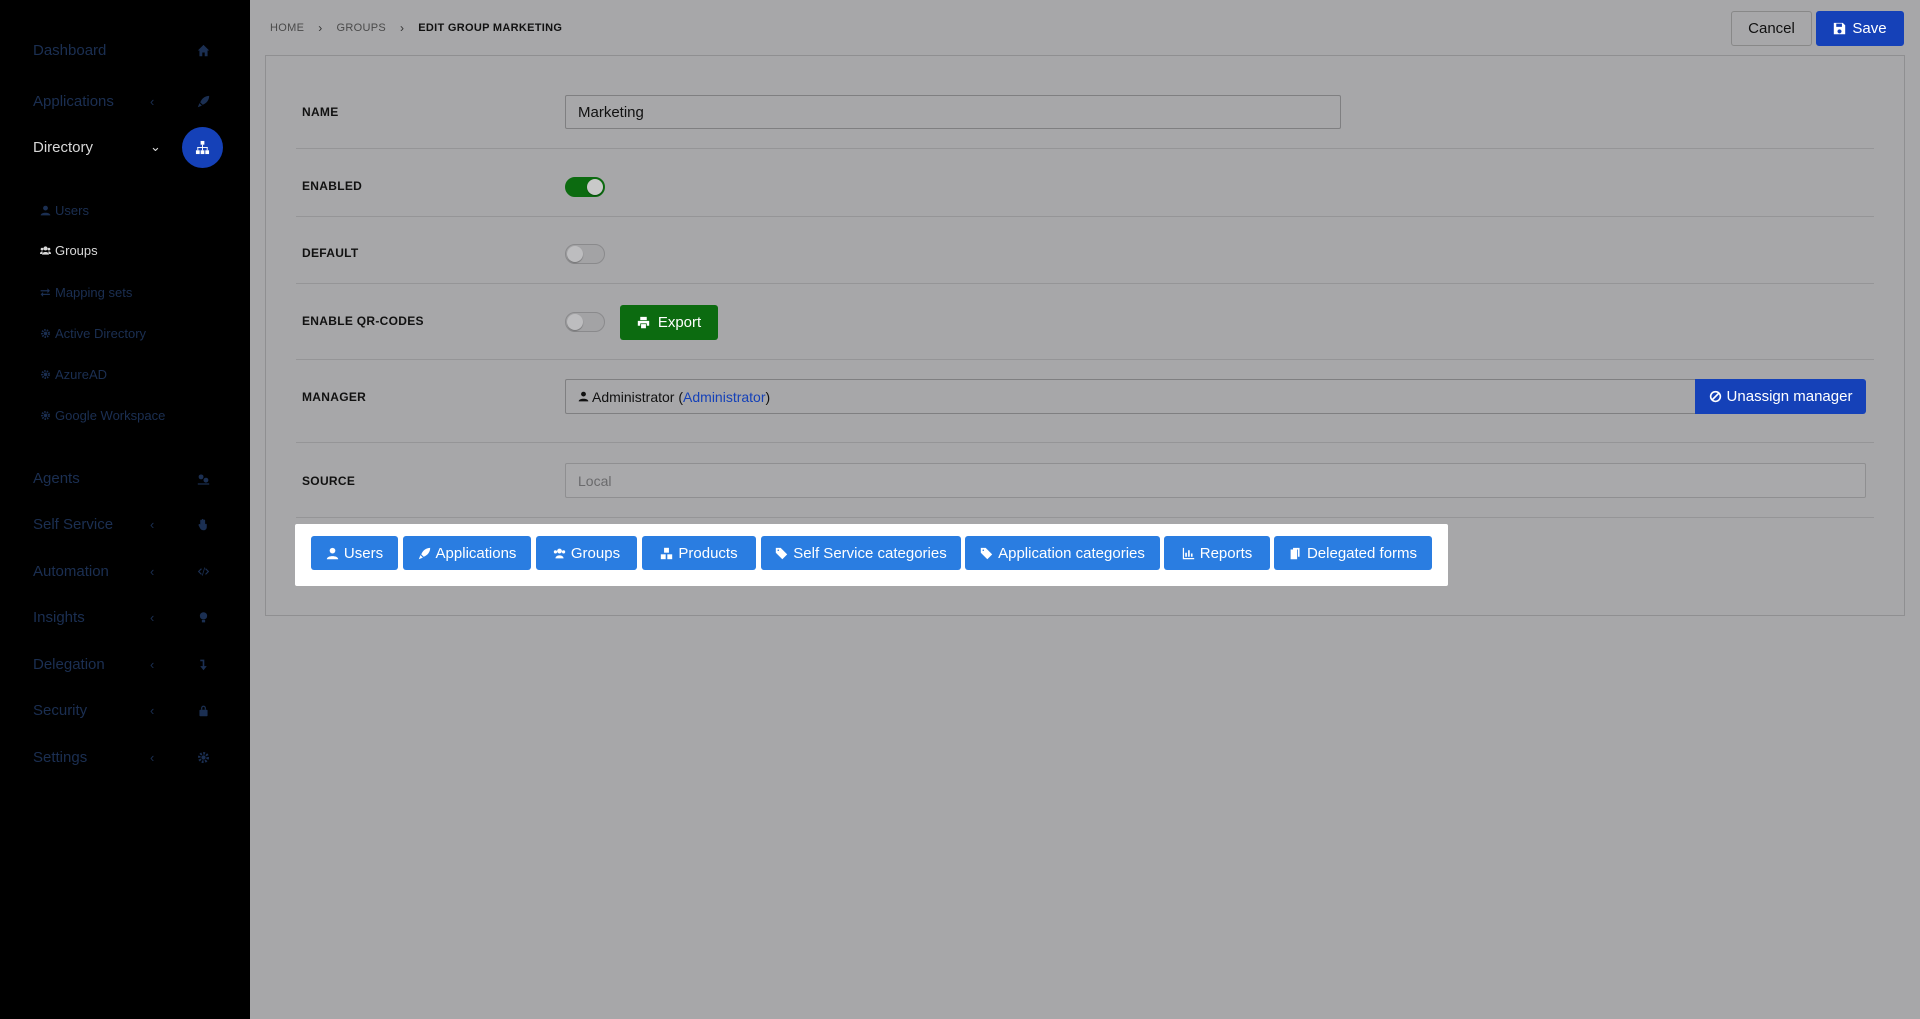 This screenshot has width=1920, height=1019. What do you see at coordinates (59, 617) in the screenshot?
I see `sidebar-item-label: Insights` at bounding box center [59, 617].